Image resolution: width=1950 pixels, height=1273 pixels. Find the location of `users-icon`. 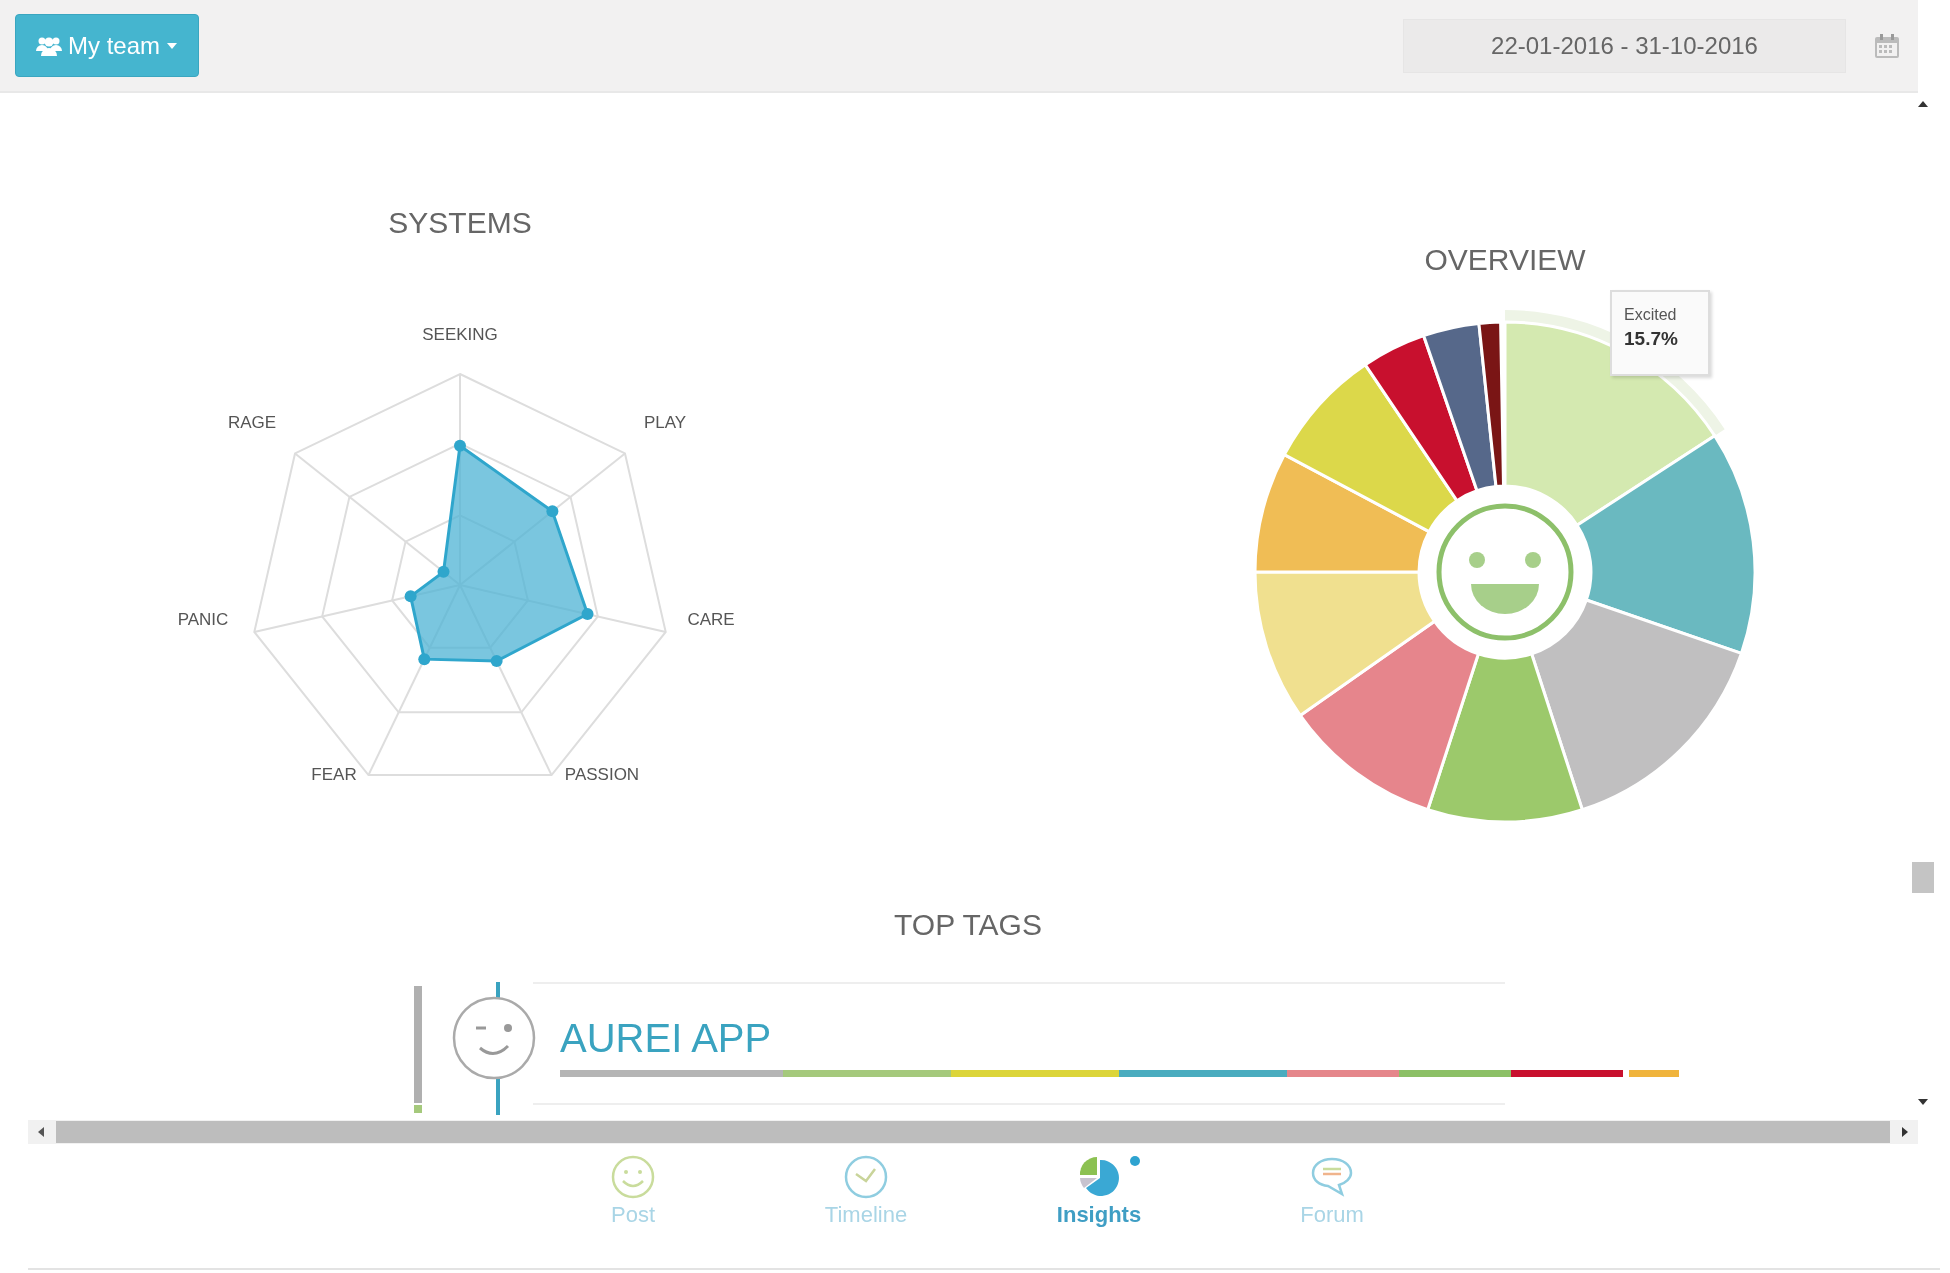

users-icon is located at coordinates (49, 45).